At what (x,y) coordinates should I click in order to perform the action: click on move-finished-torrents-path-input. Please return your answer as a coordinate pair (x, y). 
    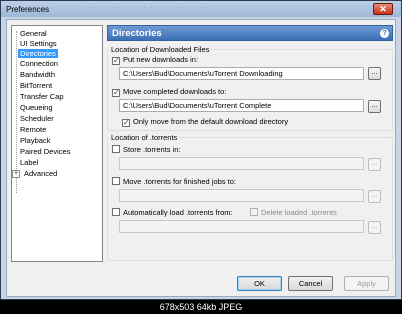
    Looking at the image, I should click on (241, 195).